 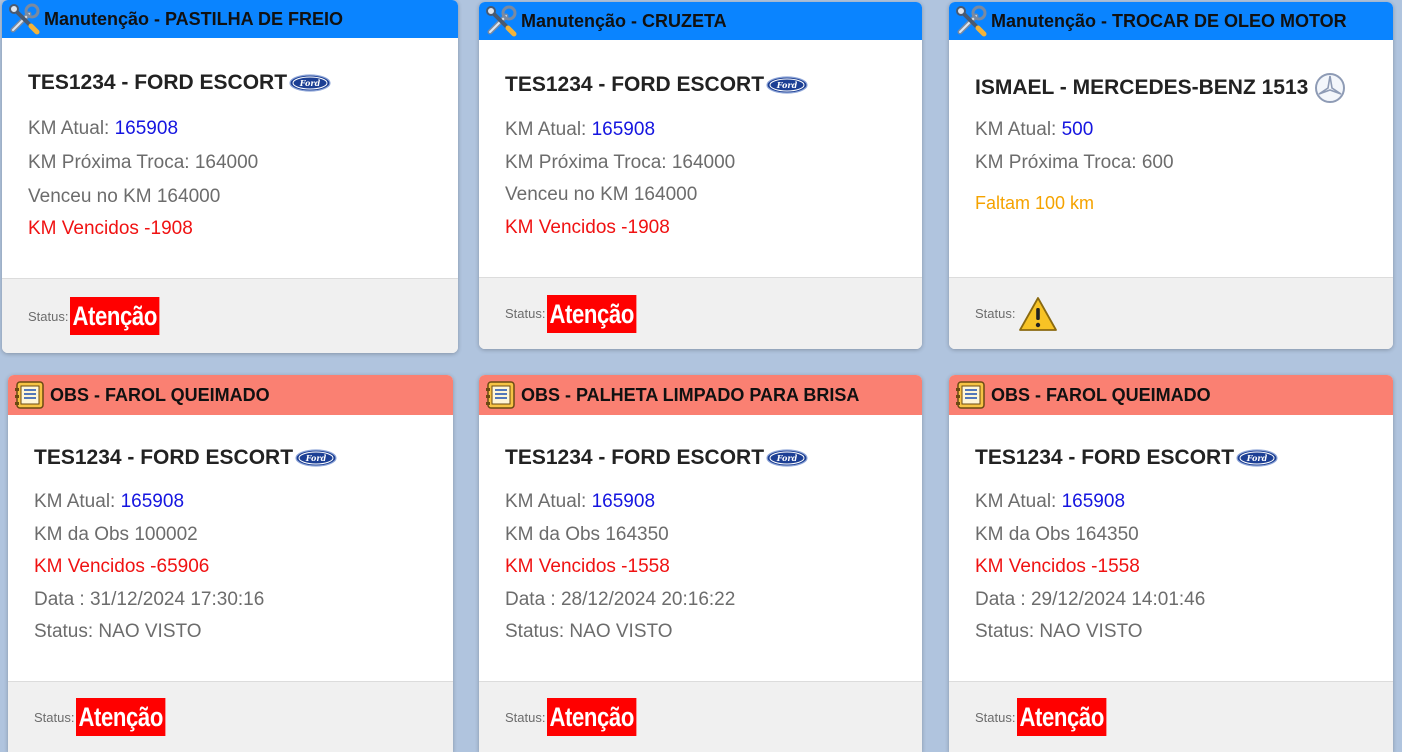 I want to click on card-header: Manutenção - CRUZETA, so click(x=700, y=21).